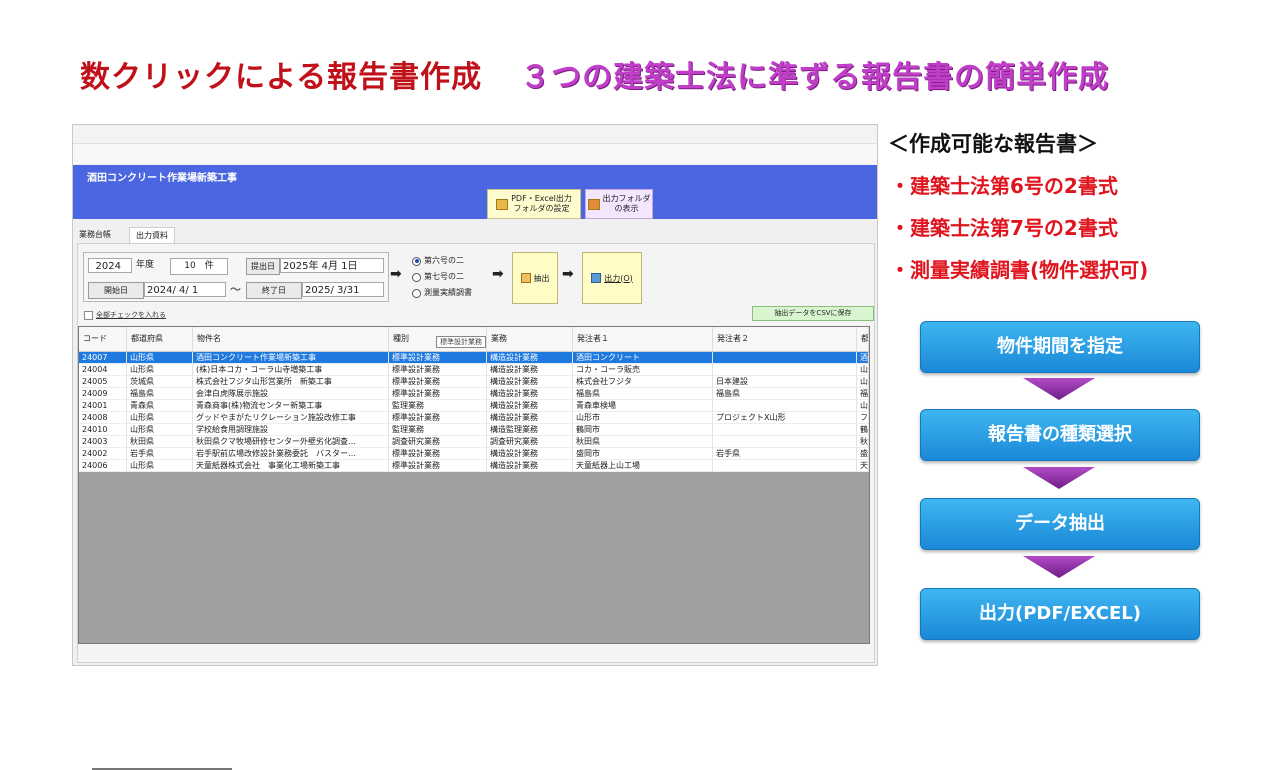 The height and width of the screenshot is (770, 1280). Describe the element at coordinates (863, 394) in the screenshot. I see `cell-extra: 福` at that location.